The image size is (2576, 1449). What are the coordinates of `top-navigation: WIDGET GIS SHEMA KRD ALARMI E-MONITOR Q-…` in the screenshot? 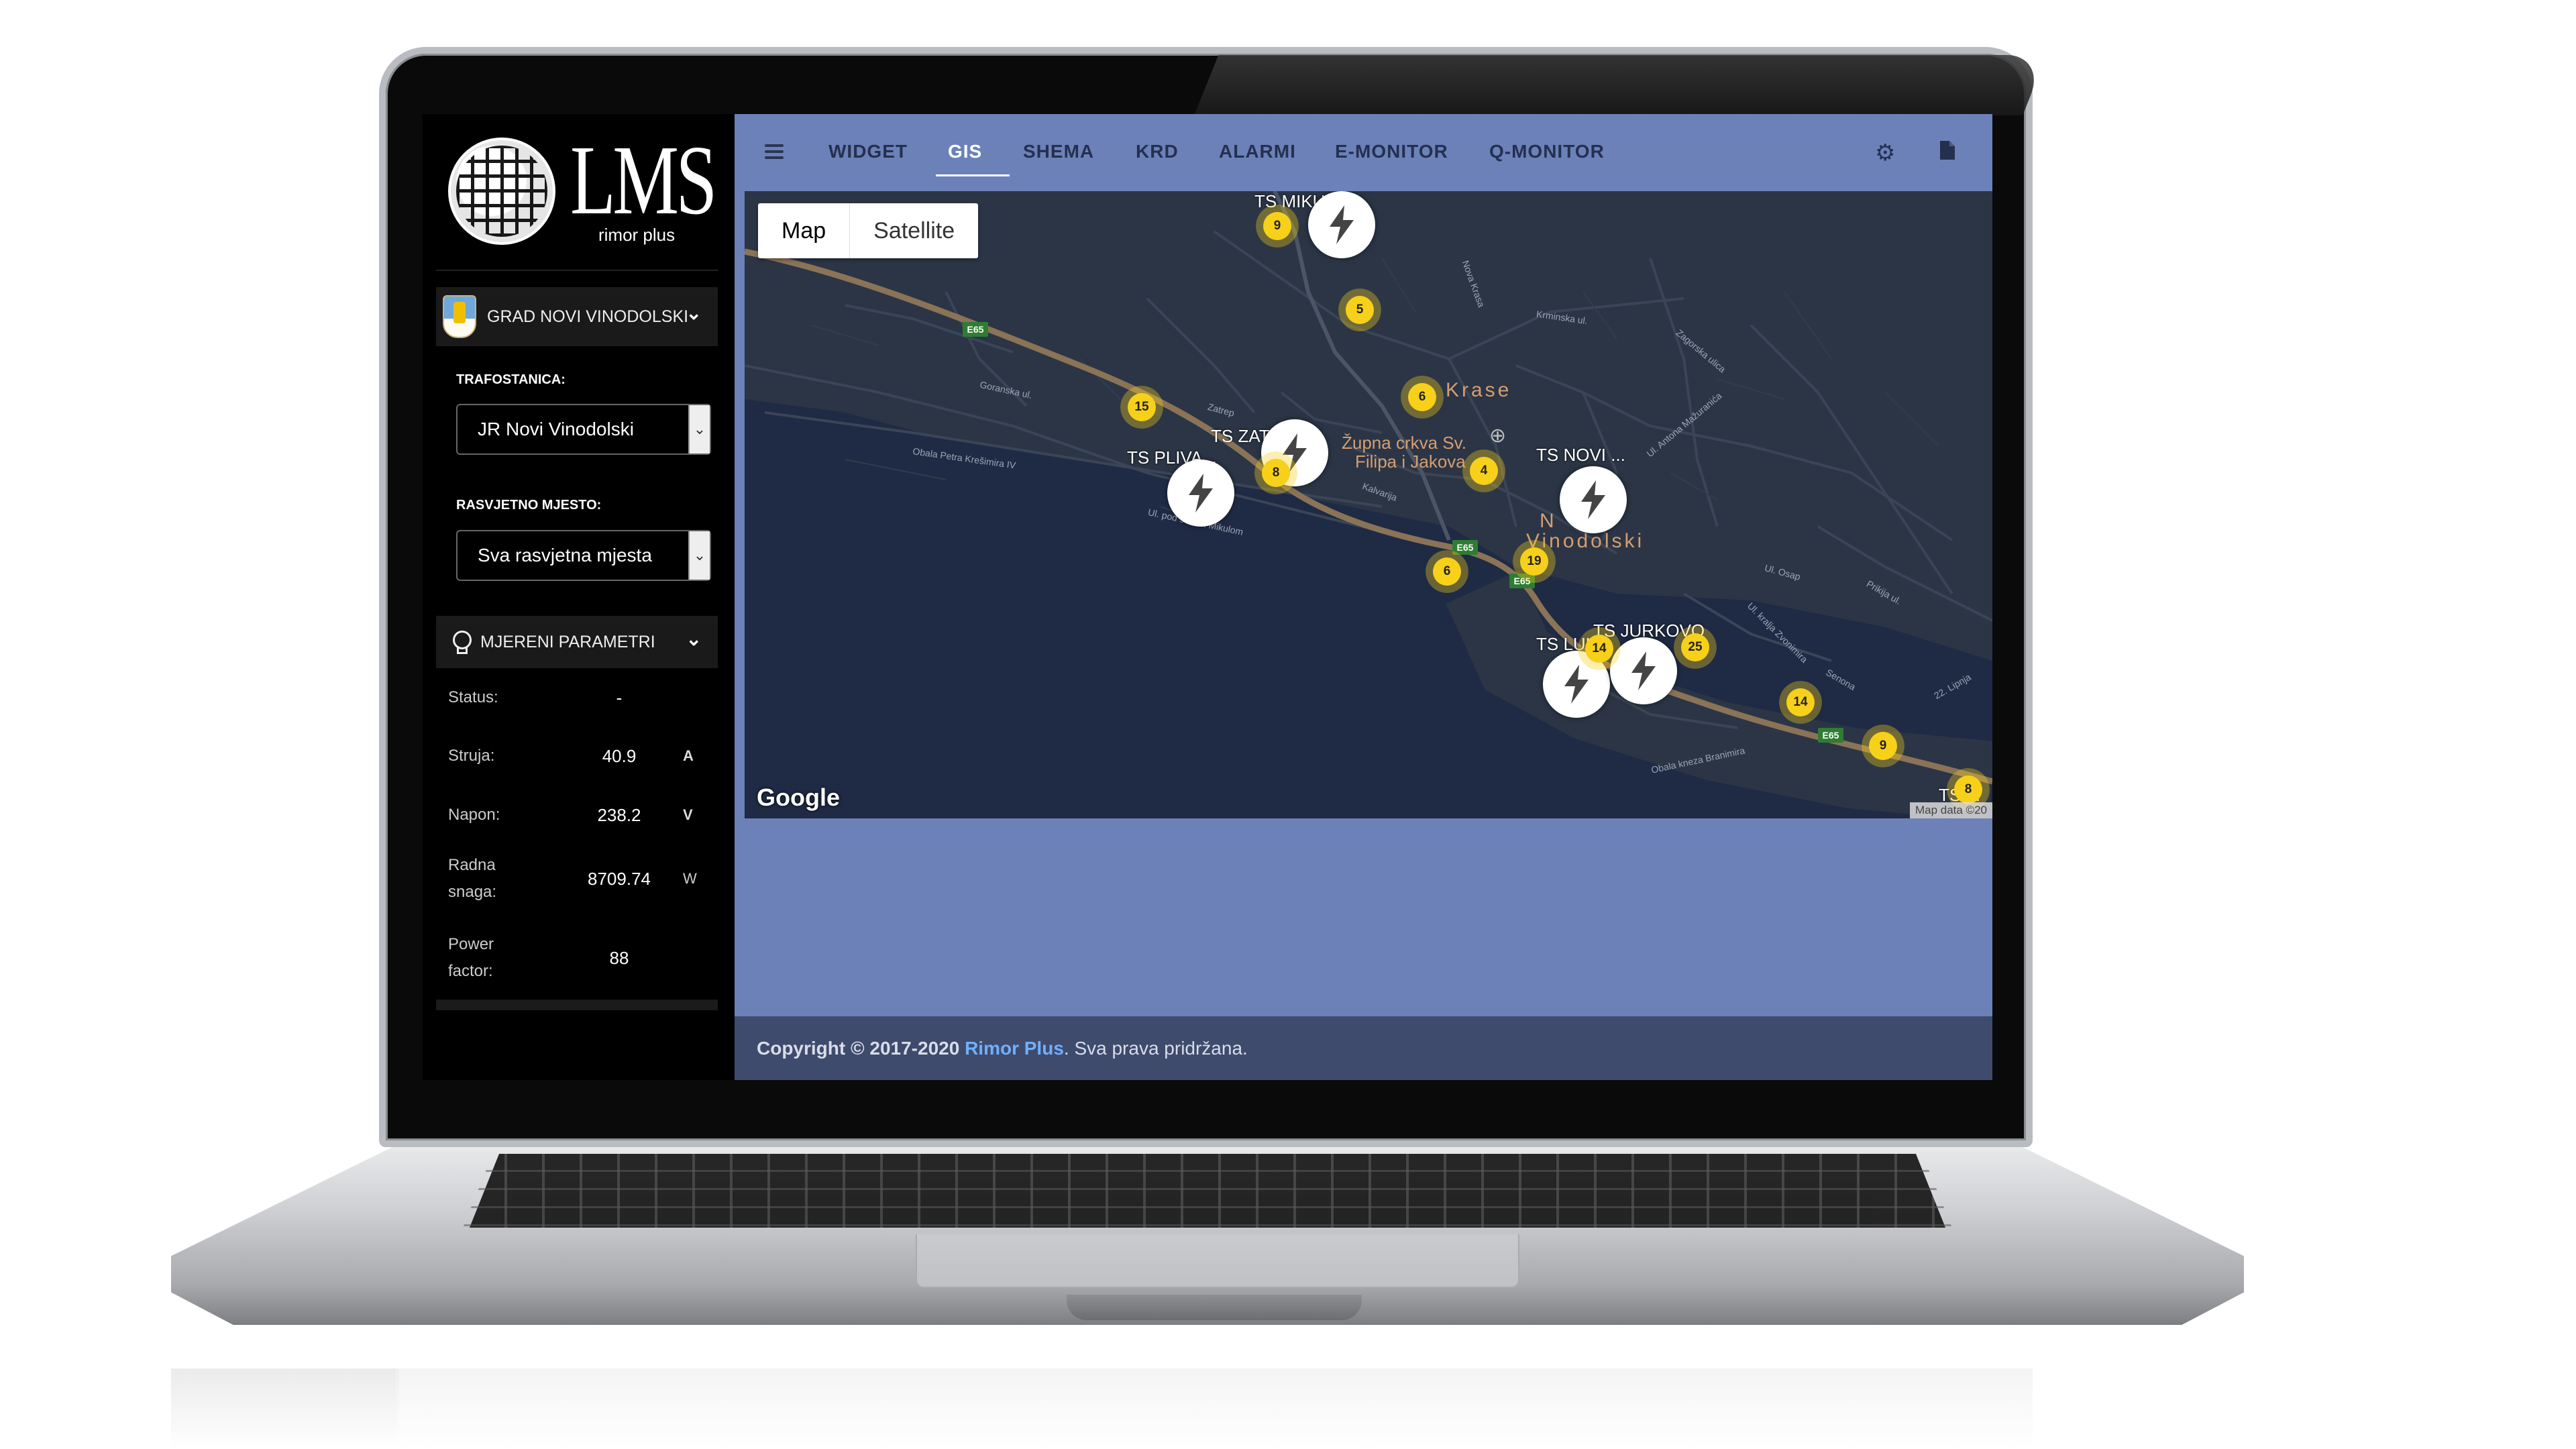 It's located at (1363, 152).